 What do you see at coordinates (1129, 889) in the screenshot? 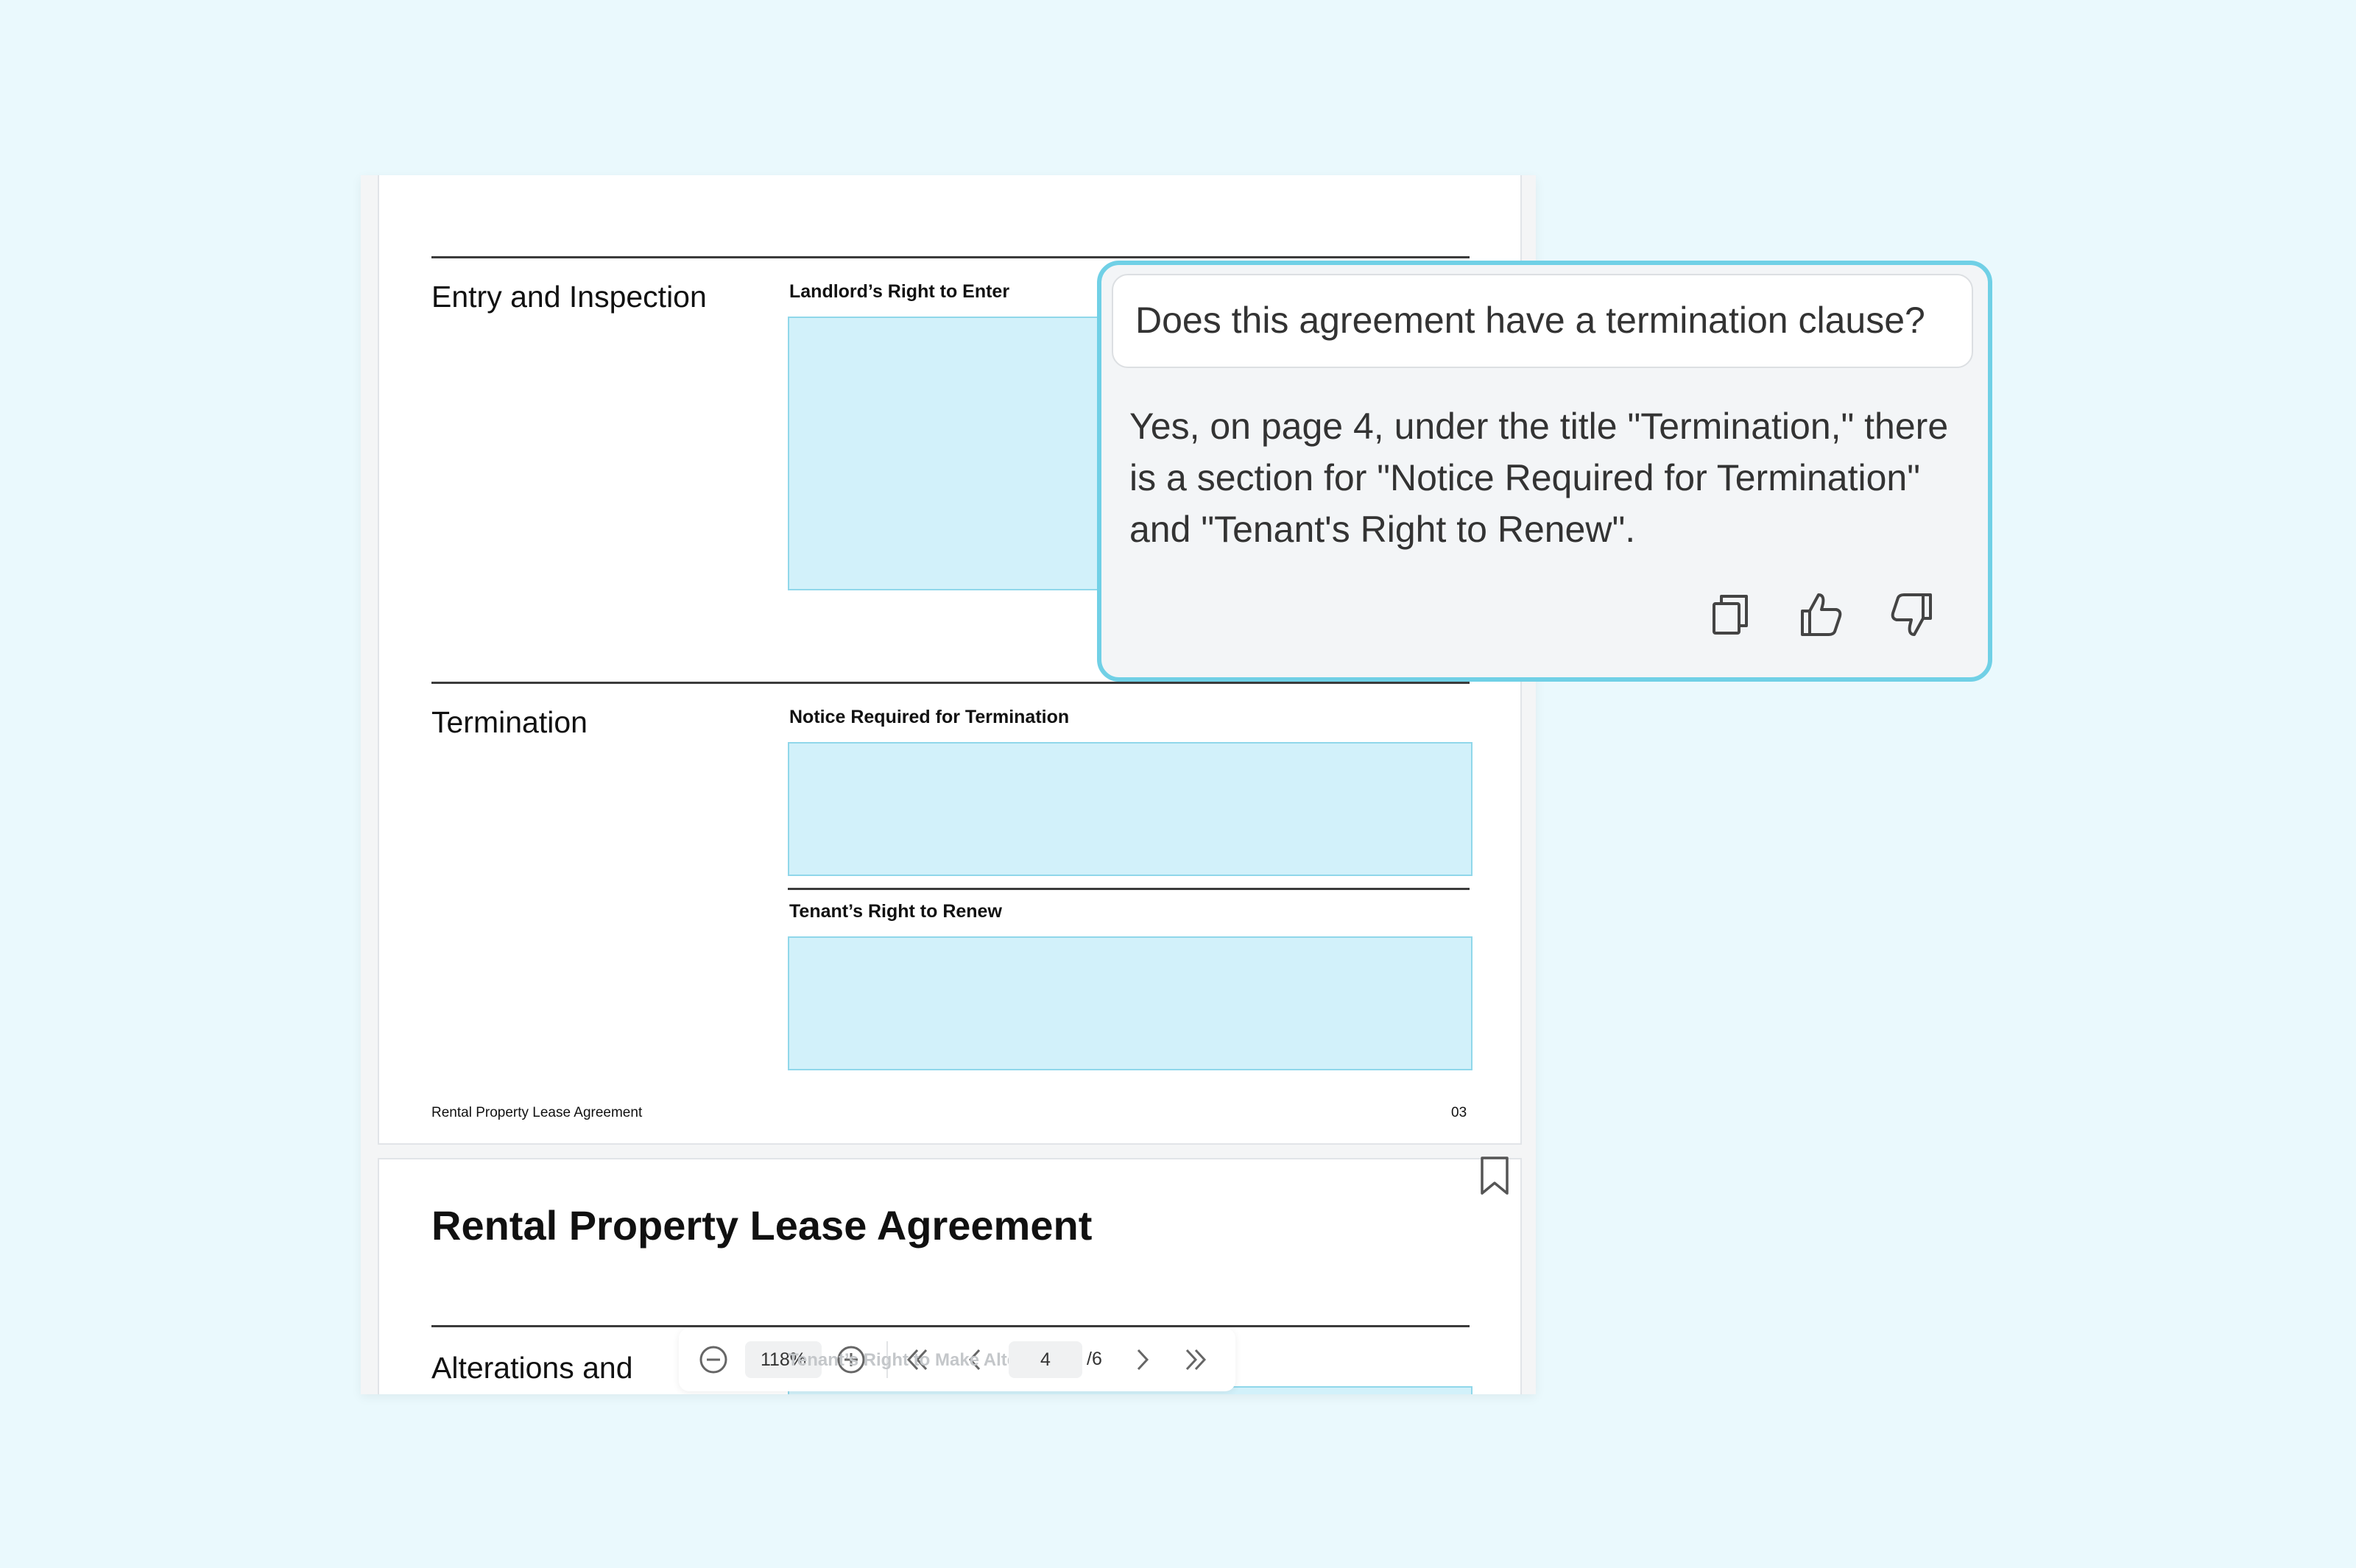
I see `field-divider` at bounding box center [1129, 889].